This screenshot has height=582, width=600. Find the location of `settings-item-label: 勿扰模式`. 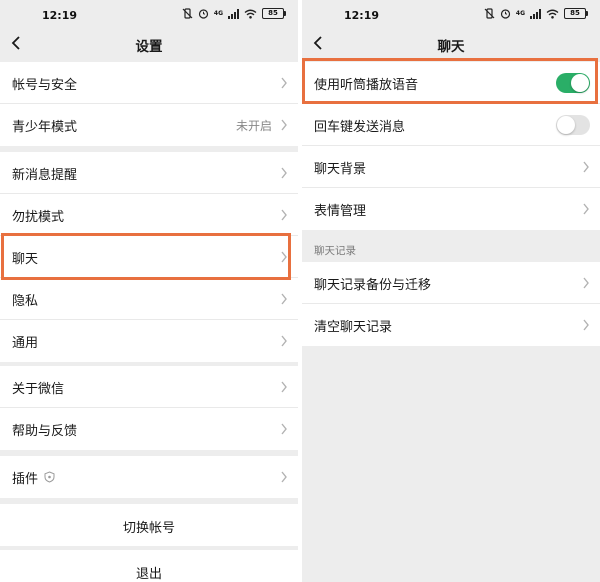

settings-item-label: 勿扰模式 is located at coordinates (38, 217).